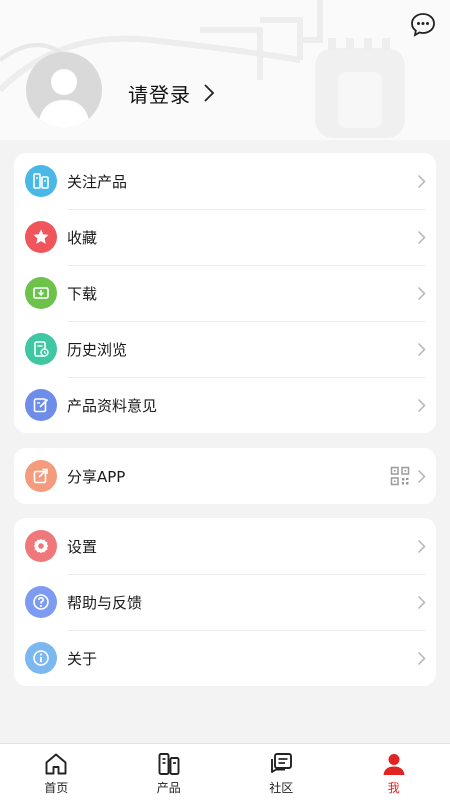 This screenshot has height=800, width=450. Describe the element at coordinates (96, 476) in the screenshot. I see `menu-item-label: 分享APP` at that location.